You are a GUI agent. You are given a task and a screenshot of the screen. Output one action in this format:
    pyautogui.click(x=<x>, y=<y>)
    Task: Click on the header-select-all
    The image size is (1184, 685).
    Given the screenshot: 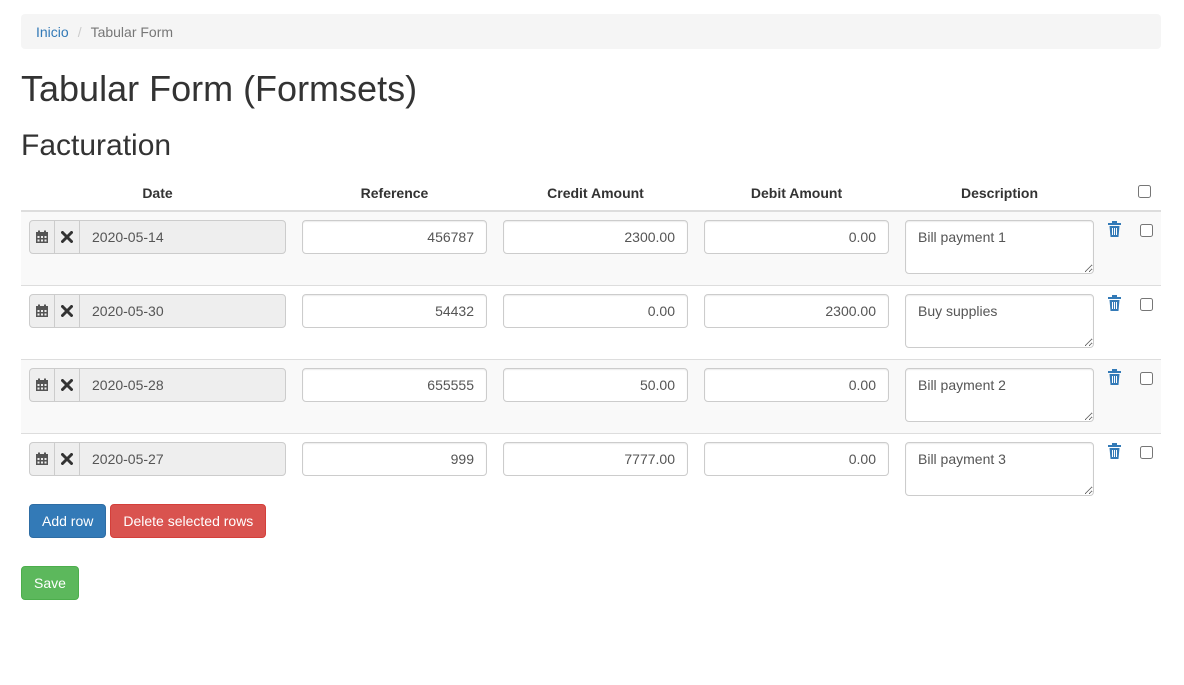 What is the action you would take?
    pyautogui.click(x=1147, y=194)
    